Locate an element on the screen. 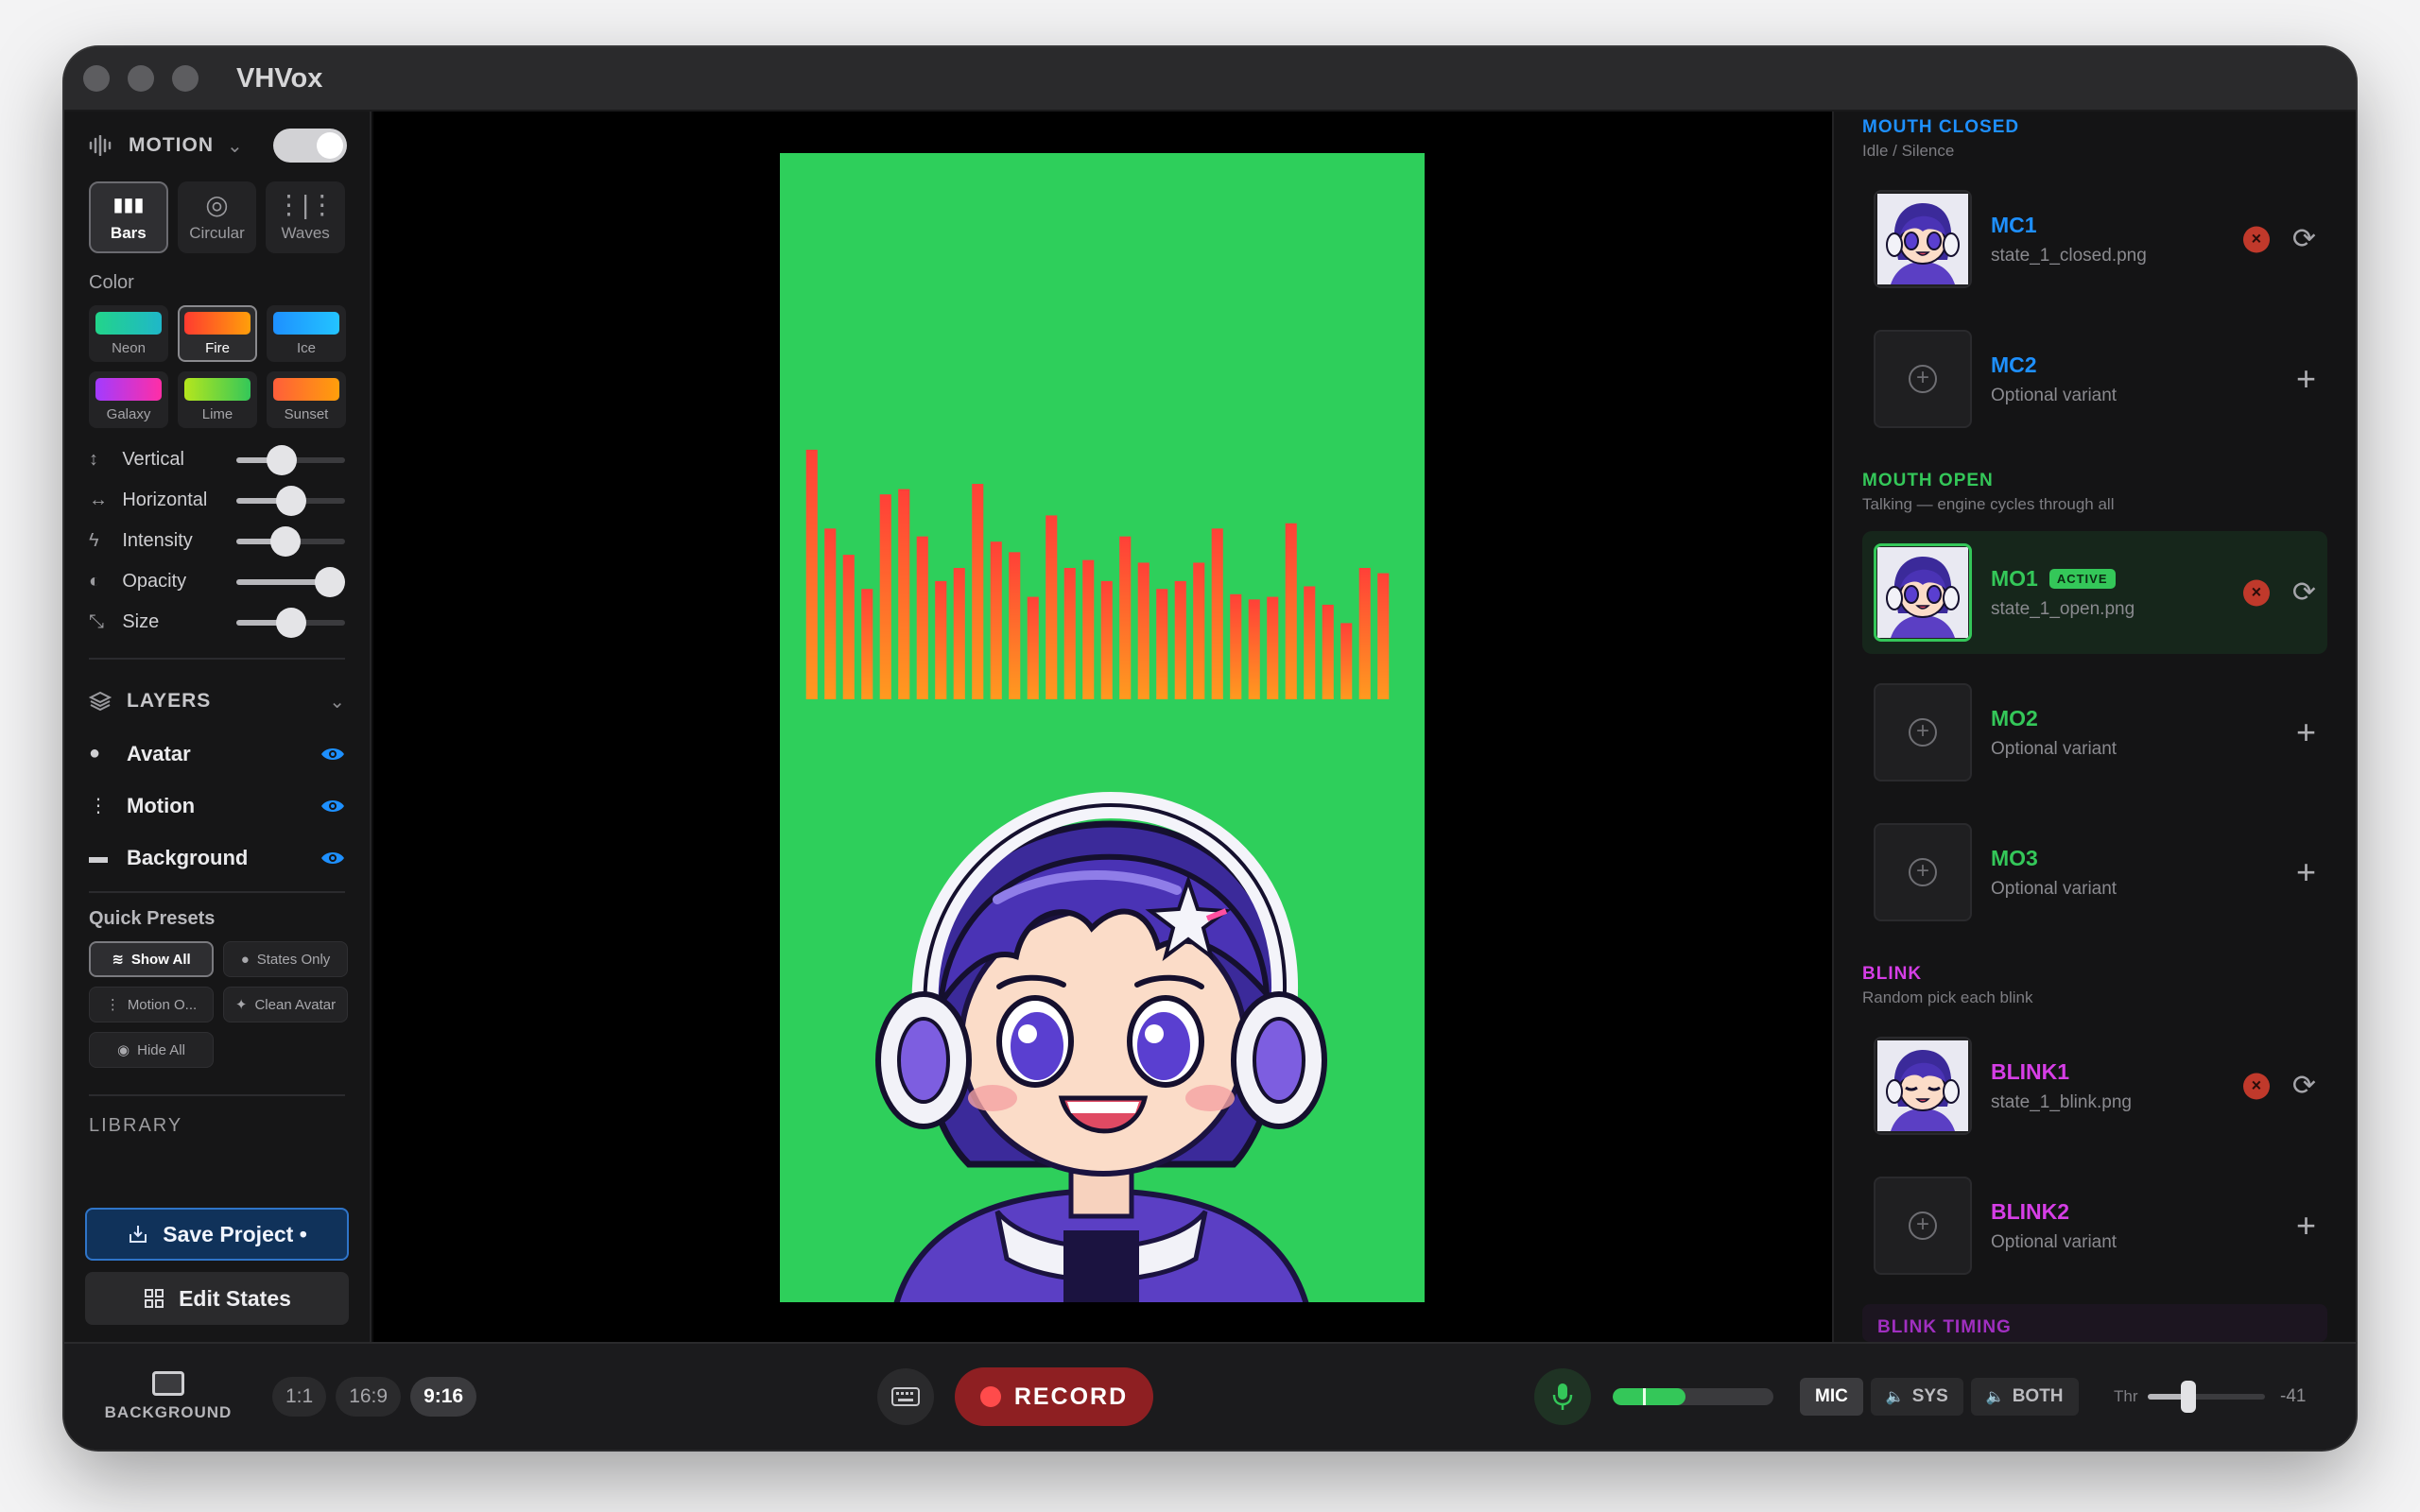  color-swatch-neon: Neon is located at coordinates (129, 333).